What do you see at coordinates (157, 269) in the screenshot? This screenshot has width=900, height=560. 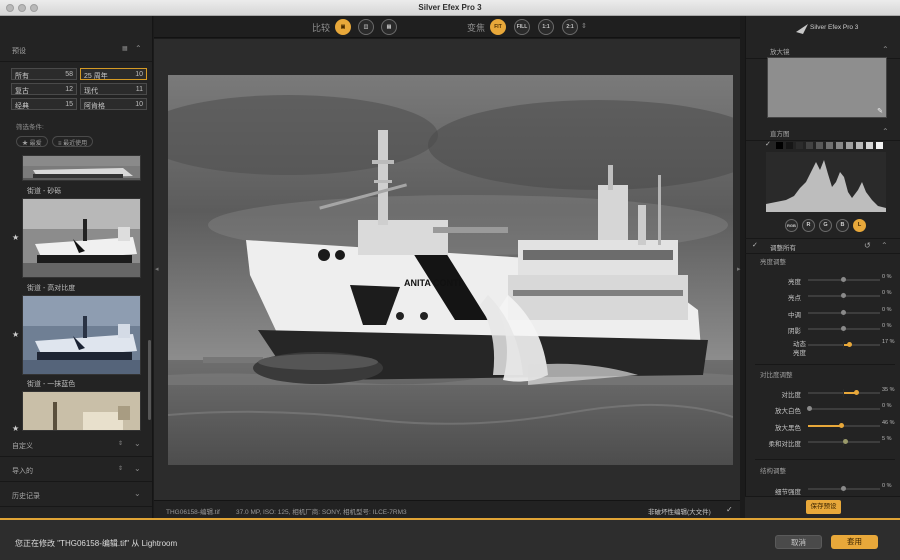 I see `collapse-left-icon: ◂` at bounding box center [157, 269].